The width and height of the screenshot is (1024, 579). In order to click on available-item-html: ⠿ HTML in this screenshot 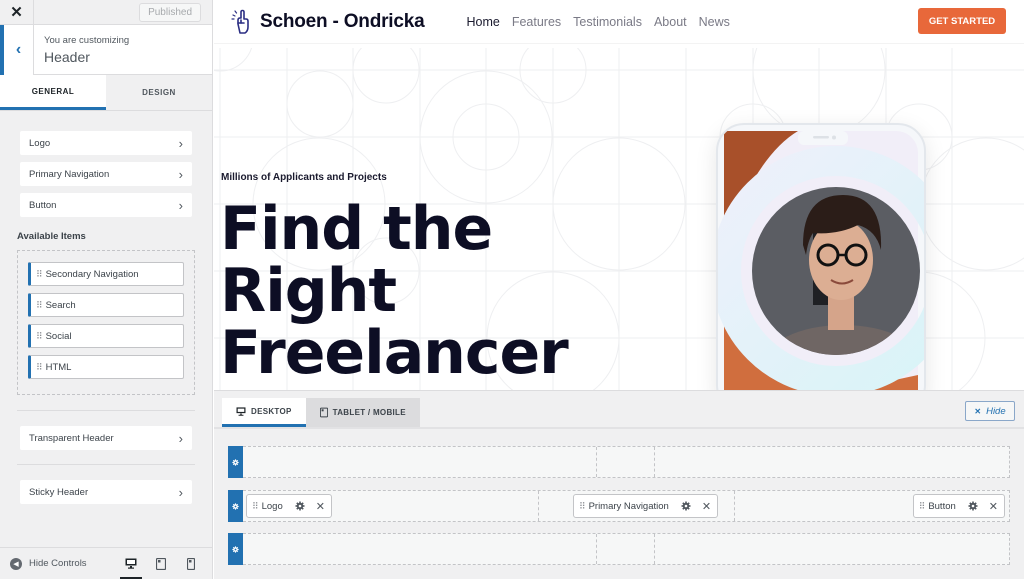, I will do `click(106, 367)`.